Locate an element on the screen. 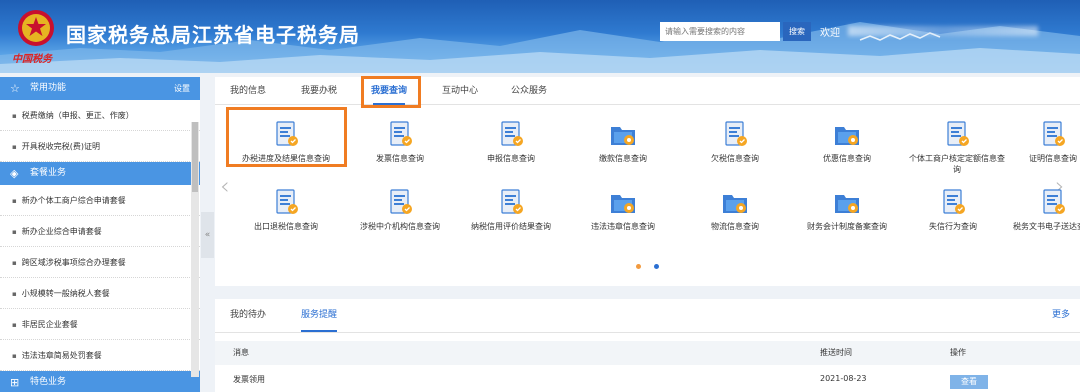 The image size is (1080, 392). tab-interaction: 互动中心 is located at coordinates (460, 91).